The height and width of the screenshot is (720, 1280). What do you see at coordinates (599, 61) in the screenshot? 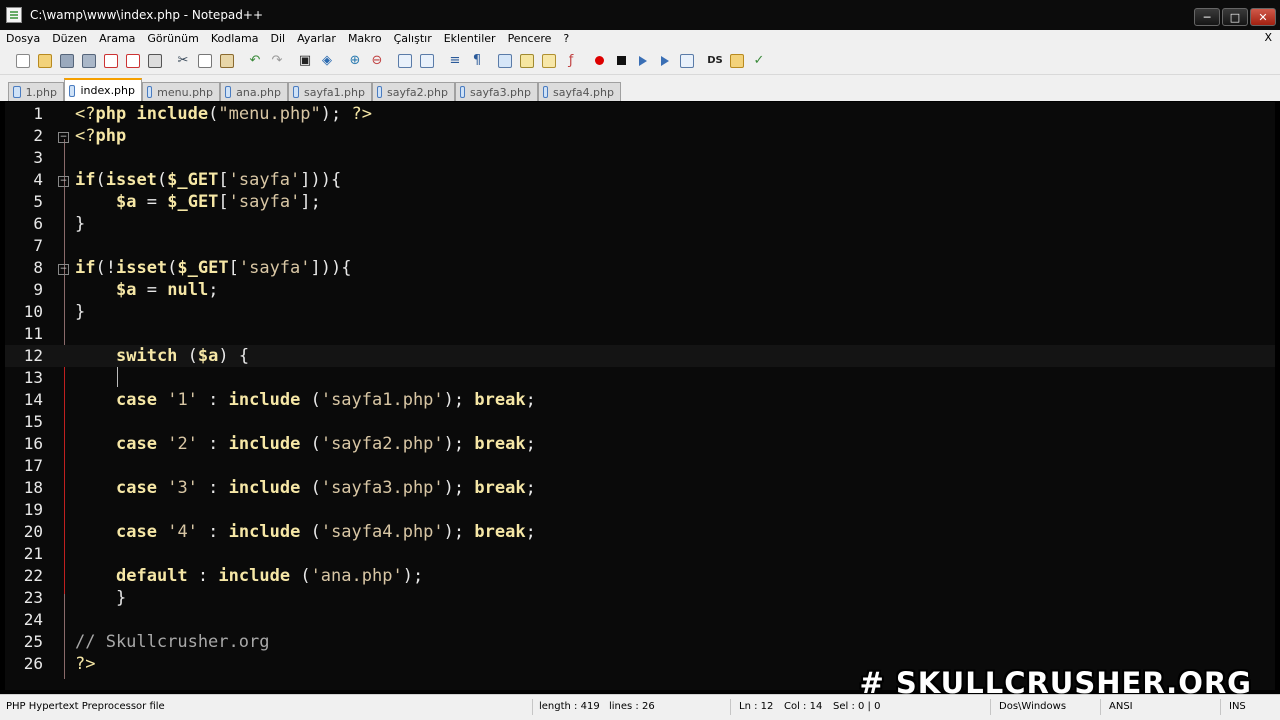
I see `record-macro-icon` at bounding box center [599, 61].